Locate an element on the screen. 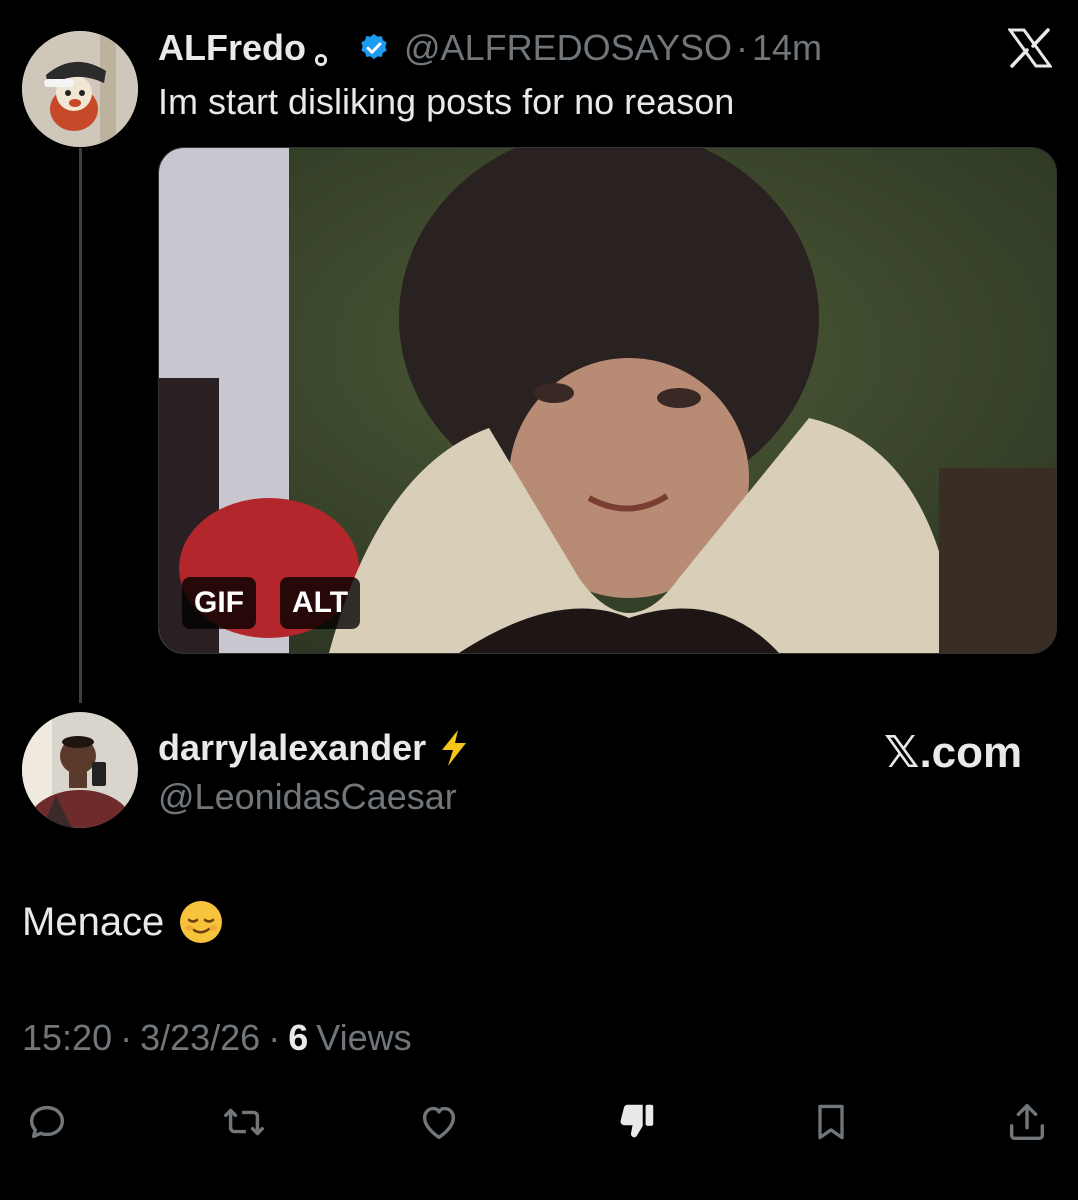 This screenshot has width=1078, height=1200. dislike-button is located at coordinates (636, 1122).